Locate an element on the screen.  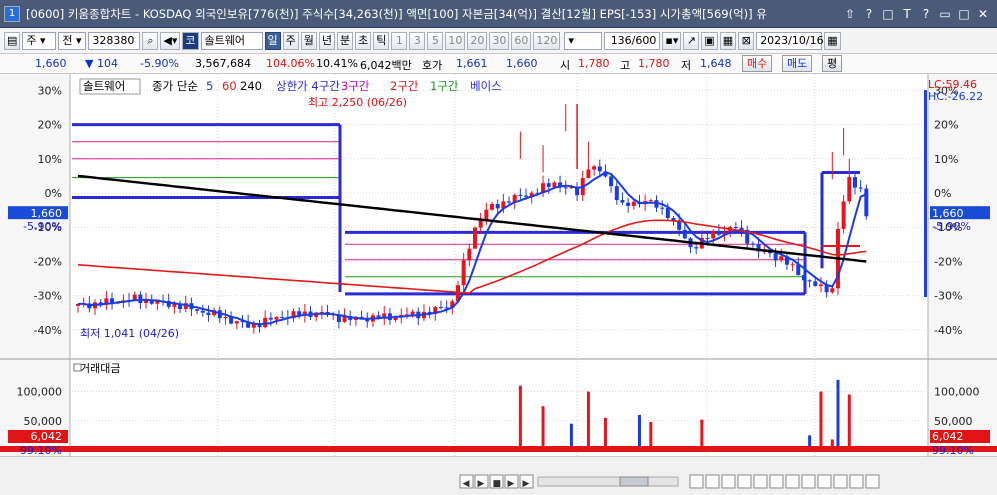
legend-ma-label: 종가 단순 is located at coordinates (175, 86).